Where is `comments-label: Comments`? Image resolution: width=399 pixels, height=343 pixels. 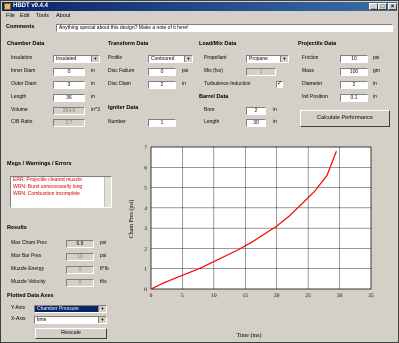
comments-label: Comments is located at coordinates (20, 27).